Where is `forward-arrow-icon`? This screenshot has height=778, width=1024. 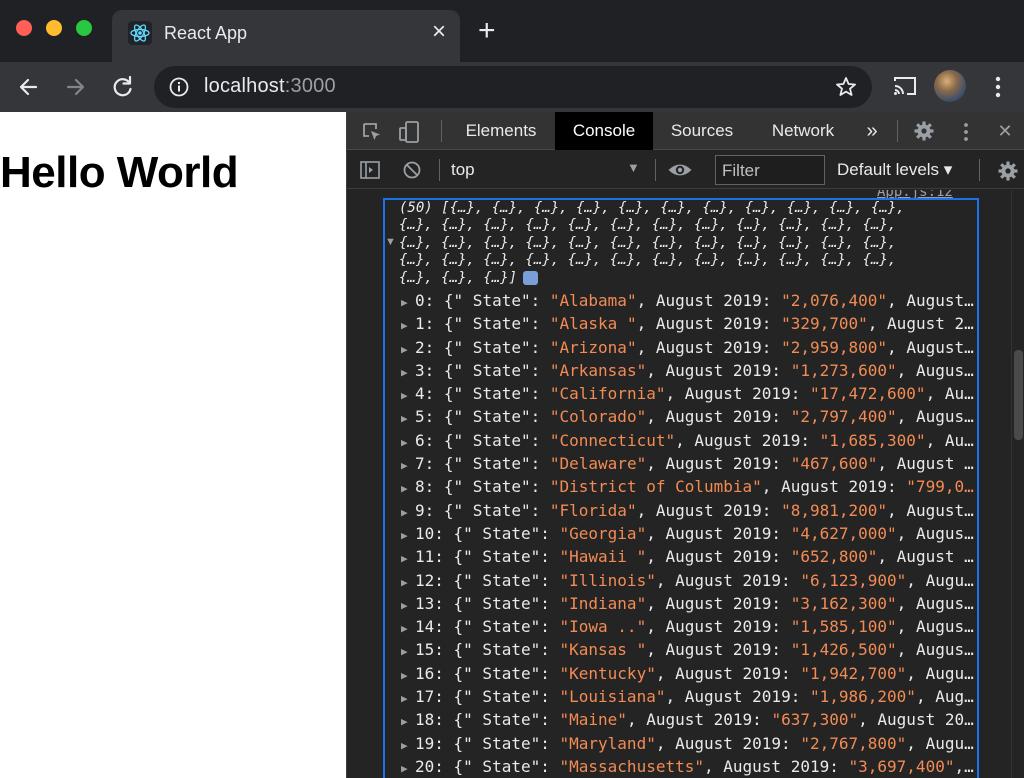
forward-arrow-icon is located at coordinates (75, 87).